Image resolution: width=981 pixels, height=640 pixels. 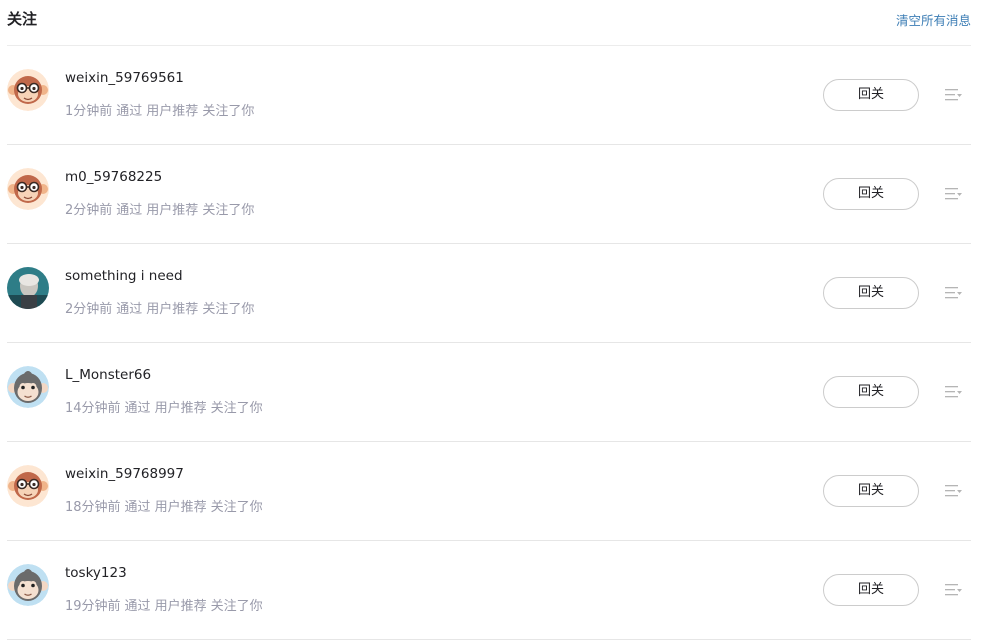 What do you see at coordinates (489, 23) in the screenshot?
I see `page-header: 关注 清空所有消息` at bounding box center [489, 23].